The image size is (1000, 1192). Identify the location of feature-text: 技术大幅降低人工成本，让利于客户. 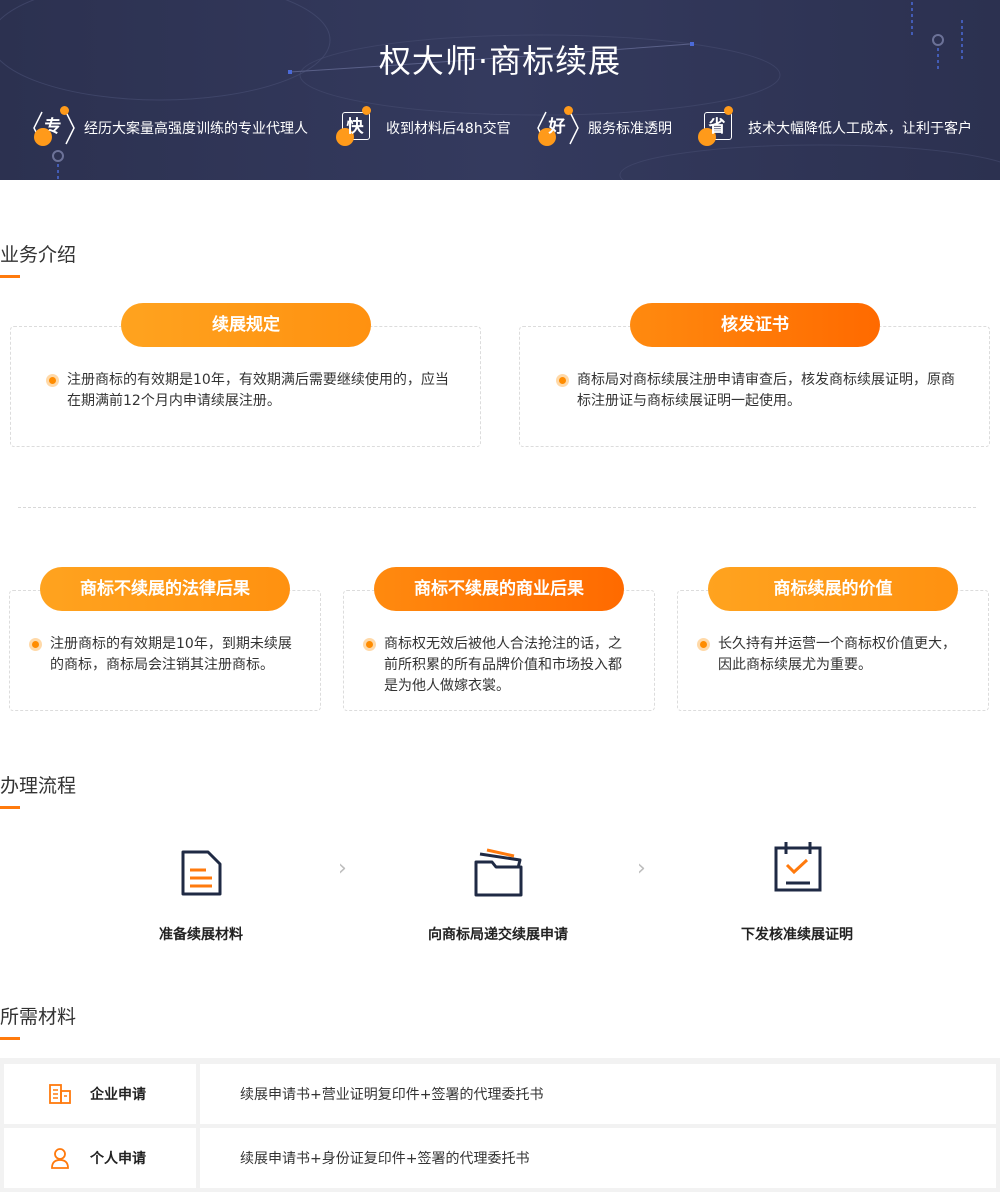
(860, 129).